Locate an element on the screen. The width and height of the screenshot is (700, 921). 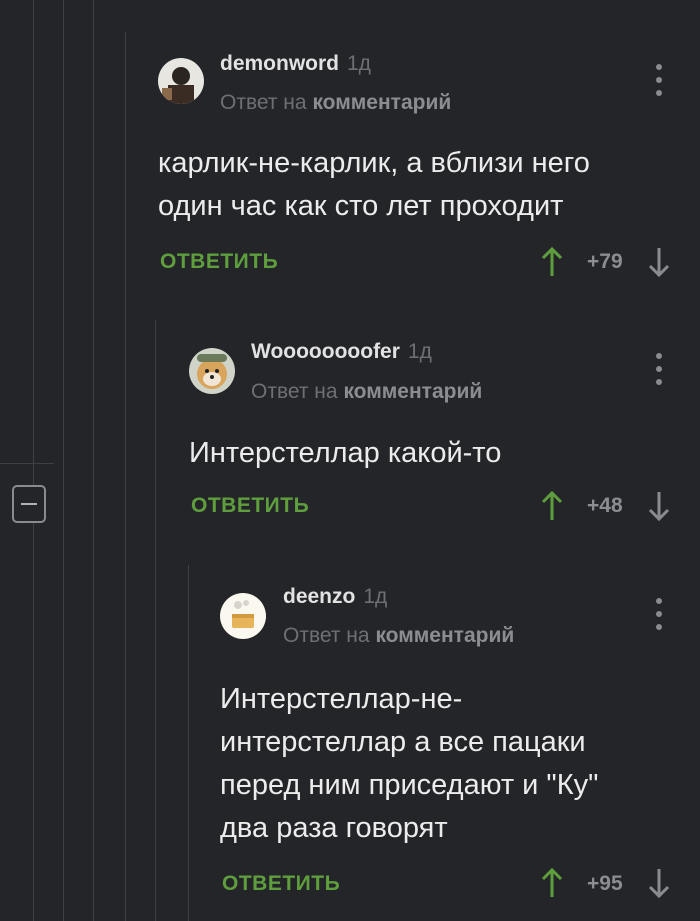
comment-author: deenzo 1д is located at coordinates (335, 597).